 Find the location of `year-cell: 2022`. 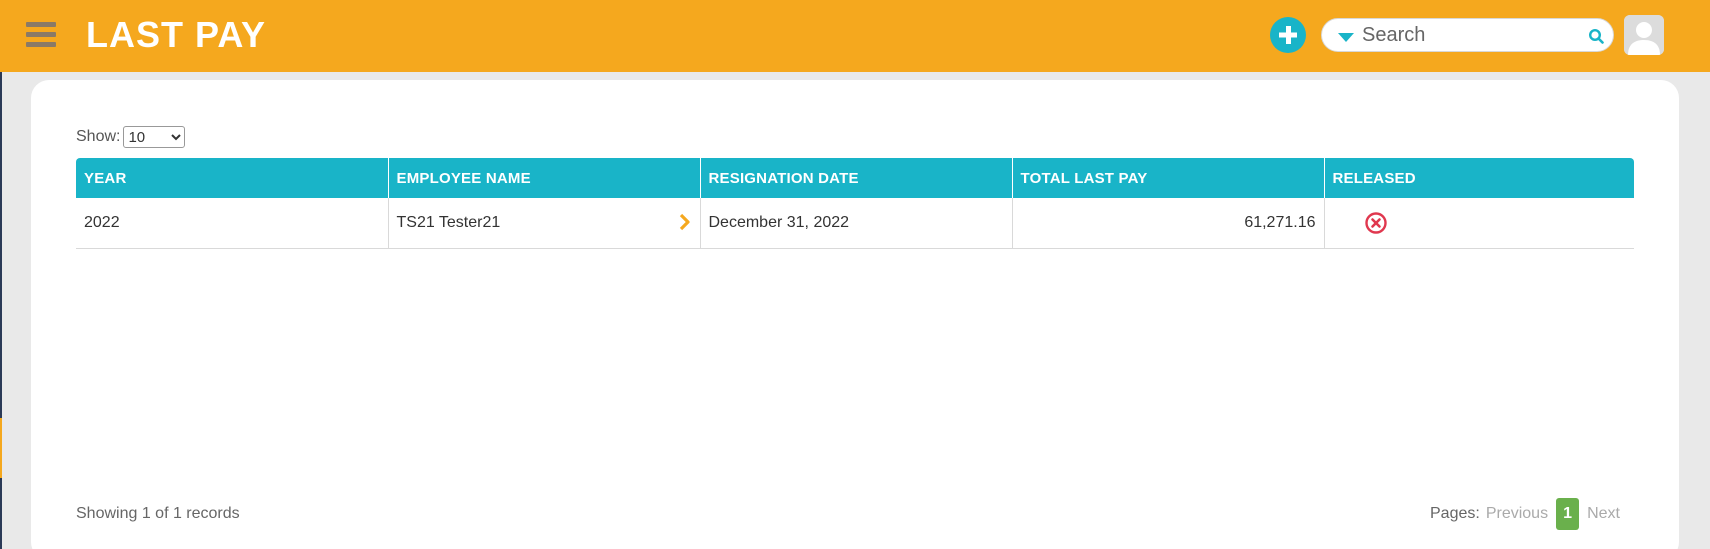

year-cell: 2022 is located at coordinates (232, 223).